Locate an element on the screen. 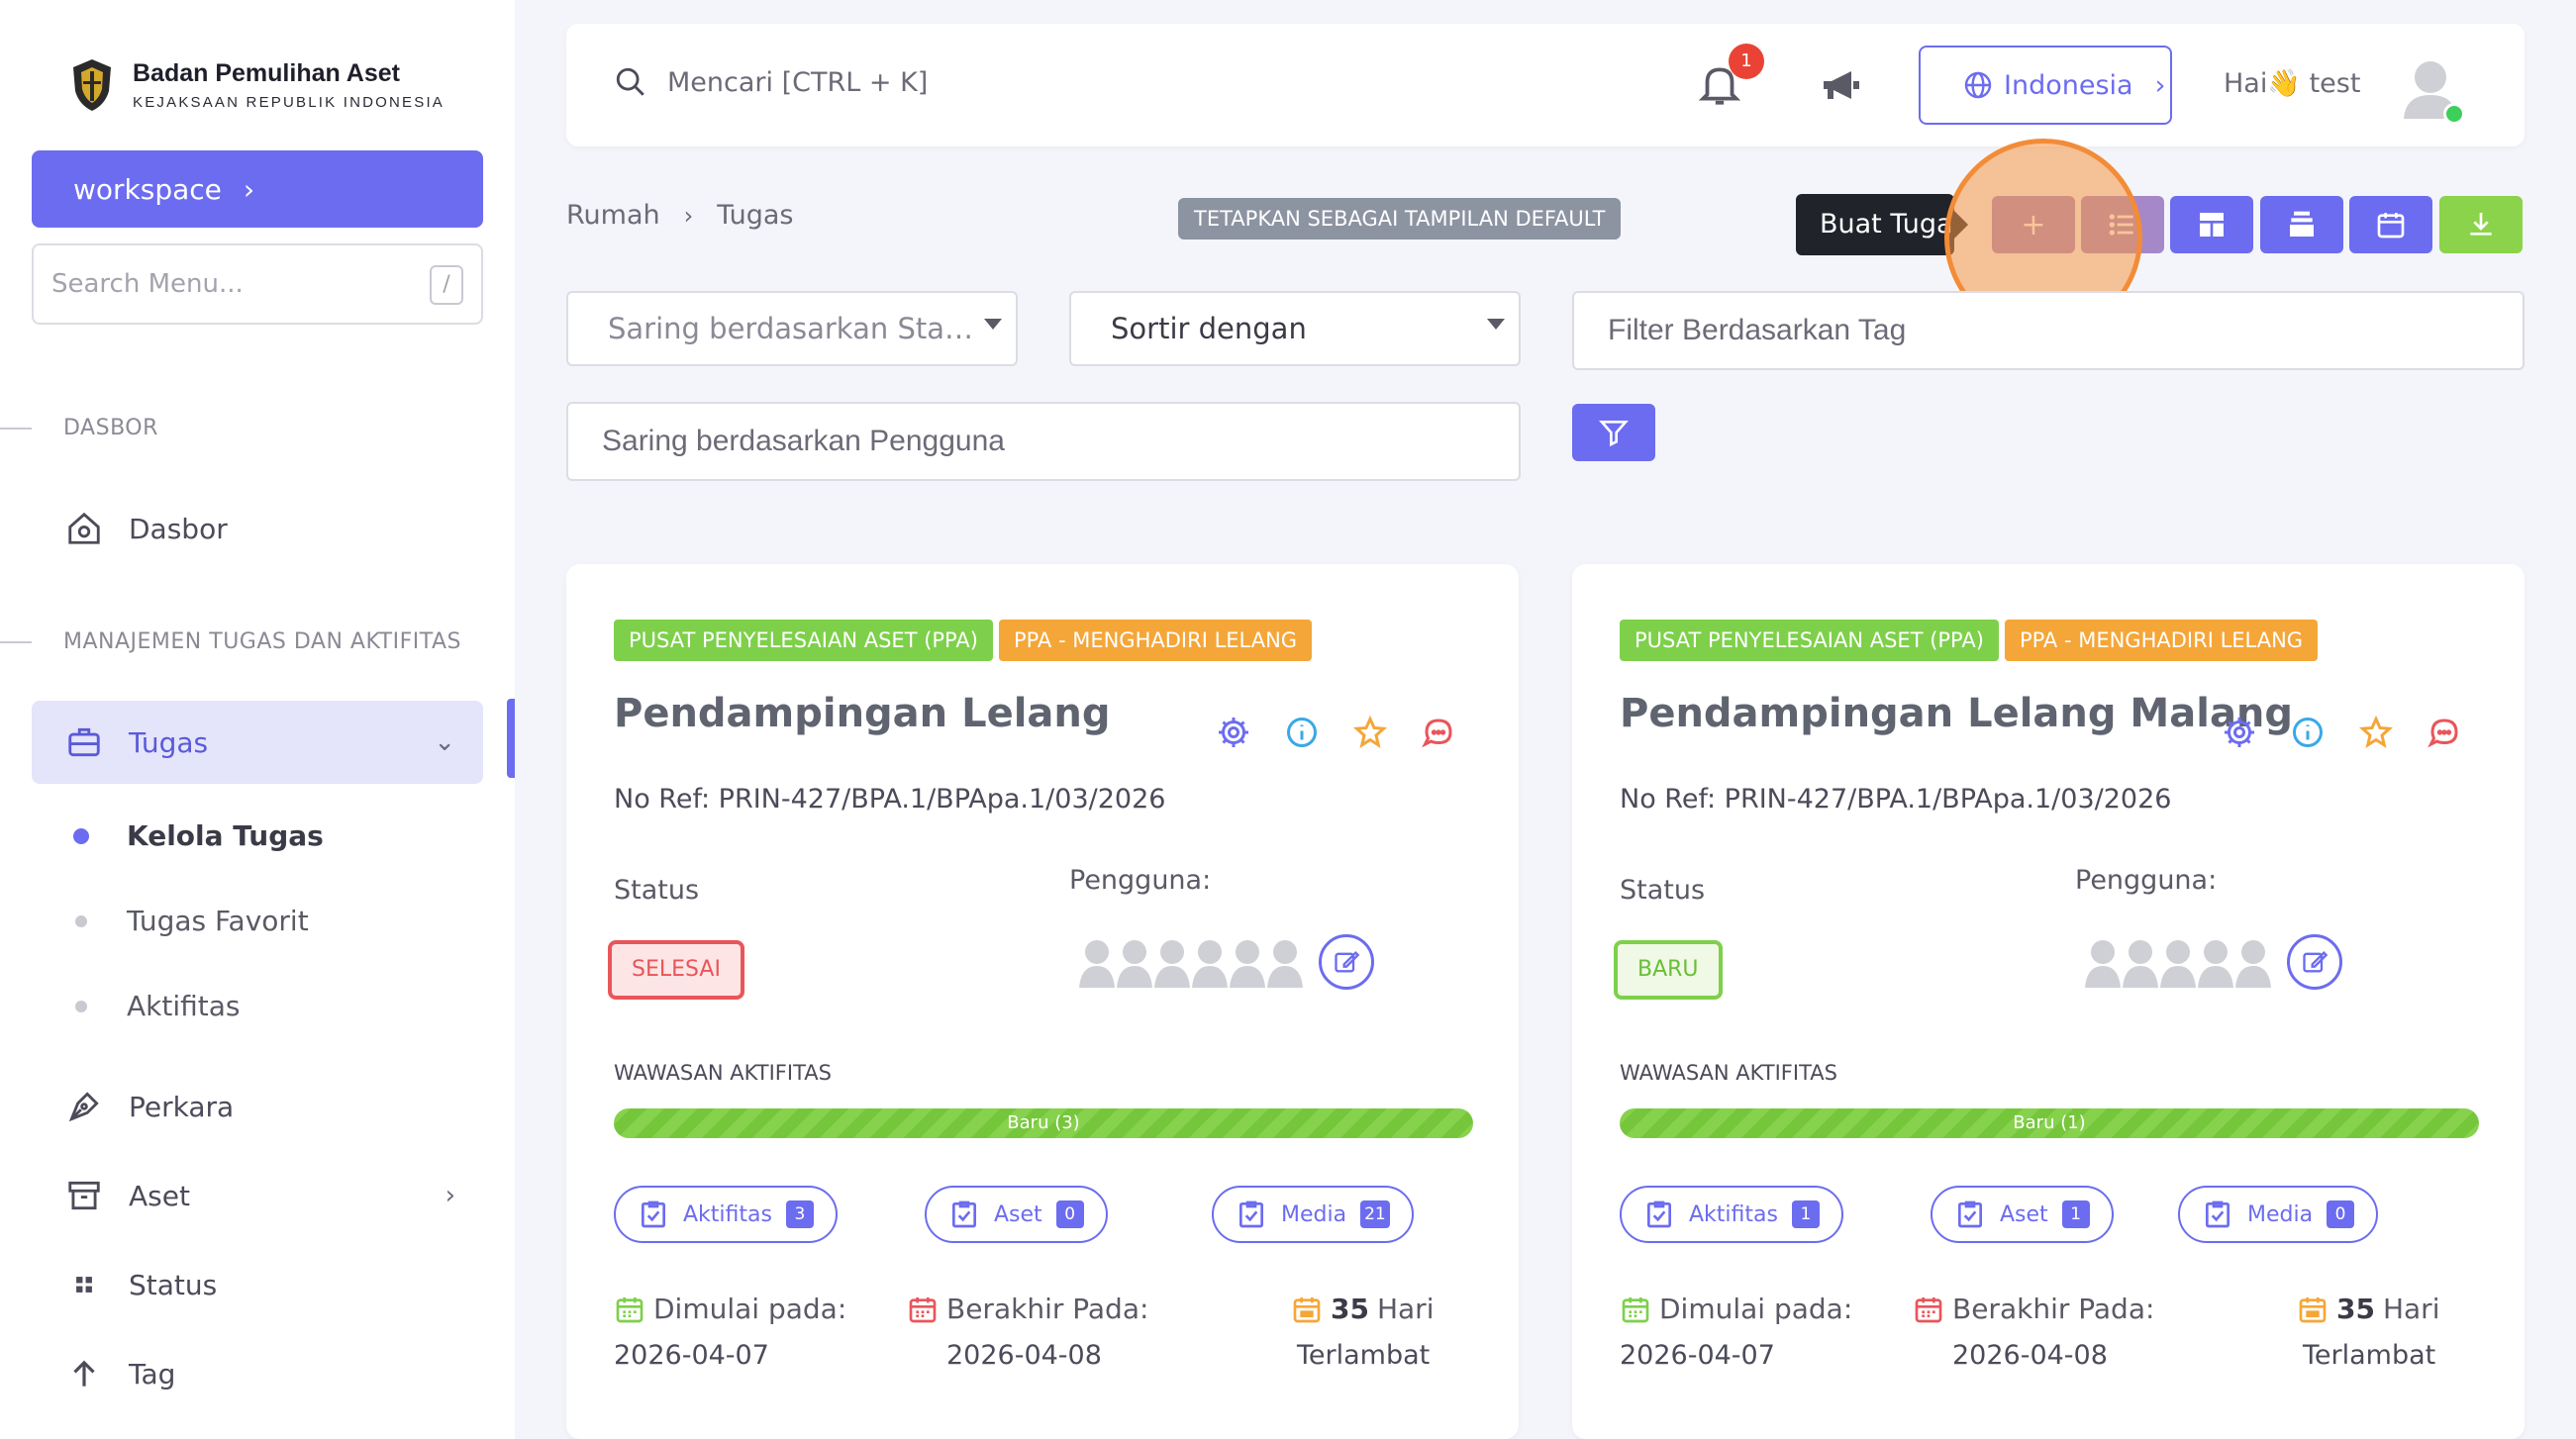 The width and height of the screenshot is (2576, 1439). sidebar-item-status: Status is located at coordinates (257, 1284).